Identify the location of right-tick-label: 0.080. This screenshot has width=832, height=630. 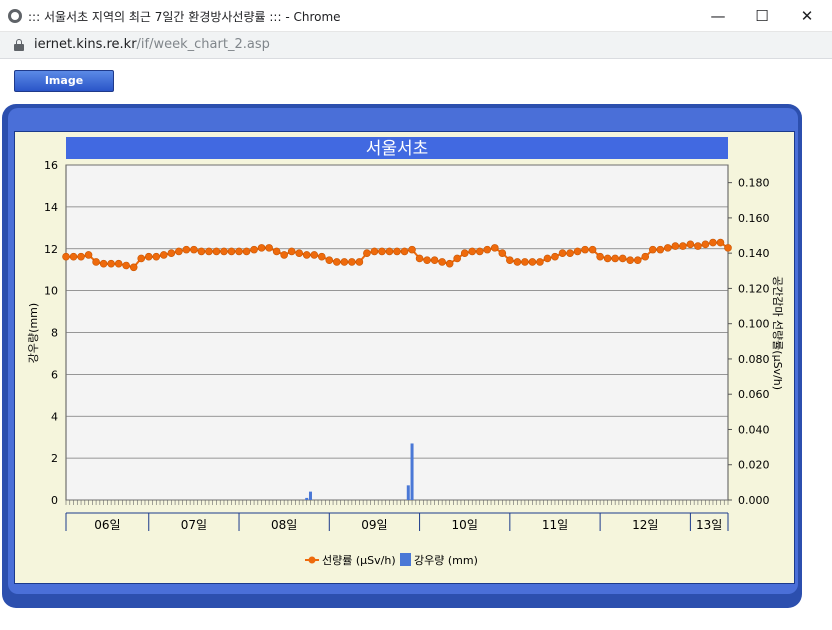
(754, 359).